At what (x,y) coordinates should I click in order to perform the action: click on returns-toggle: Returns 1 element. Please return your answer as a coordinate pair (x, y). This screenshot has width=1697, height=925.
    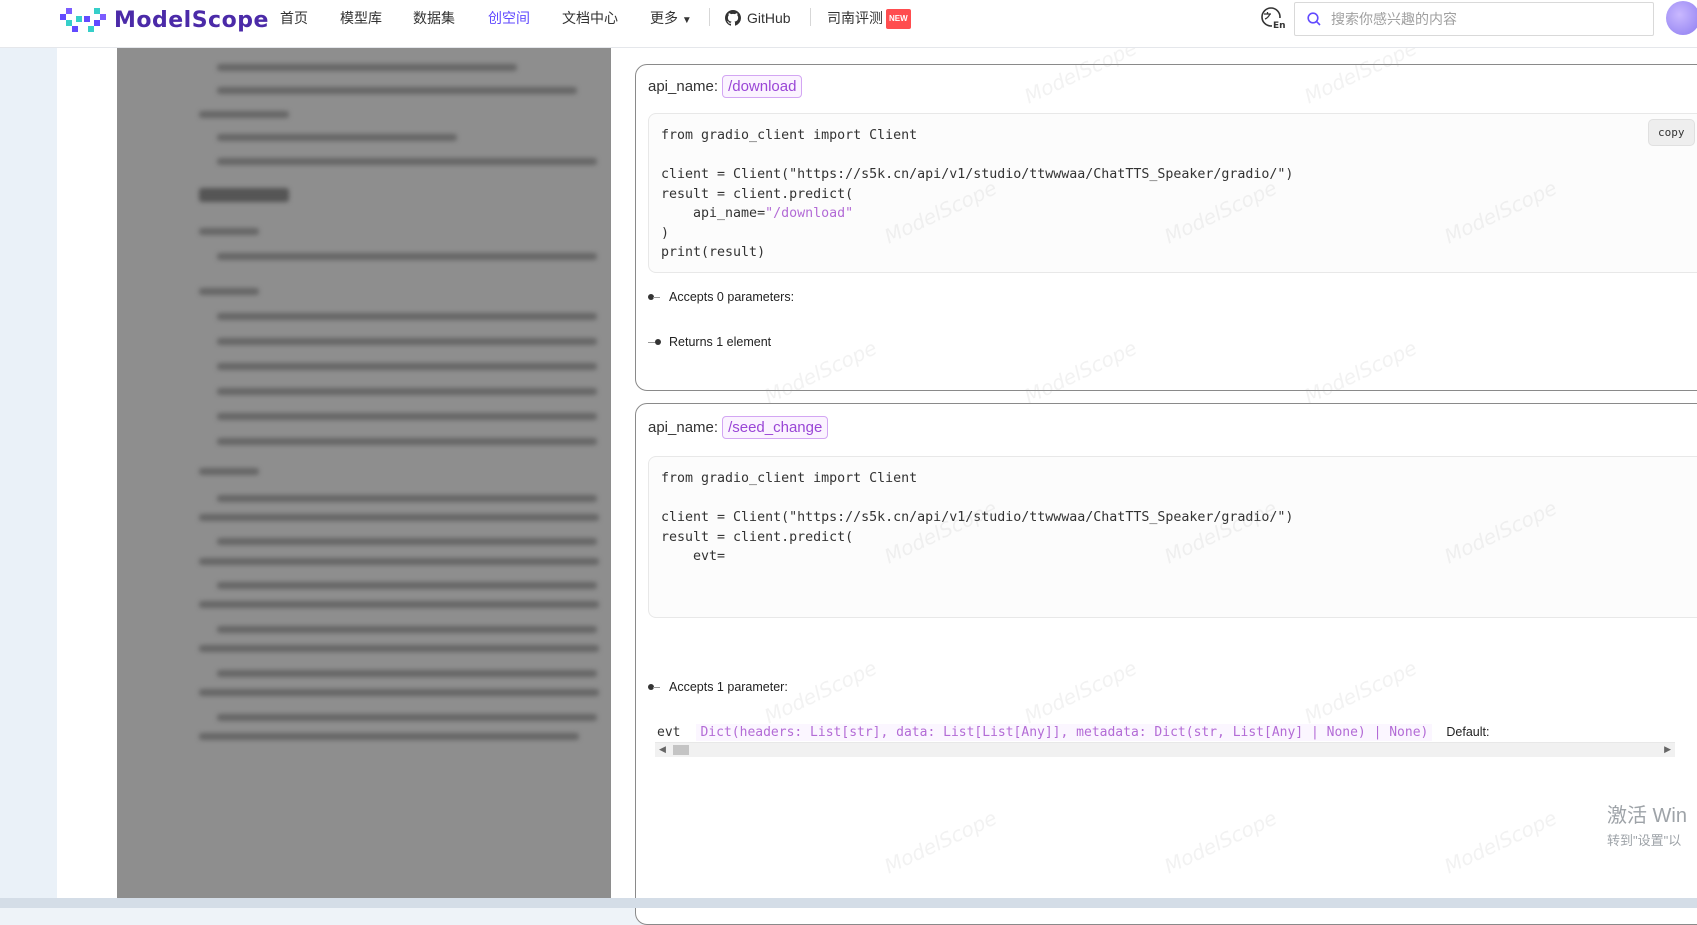
    Looking at the image, I should click on (709, 342).